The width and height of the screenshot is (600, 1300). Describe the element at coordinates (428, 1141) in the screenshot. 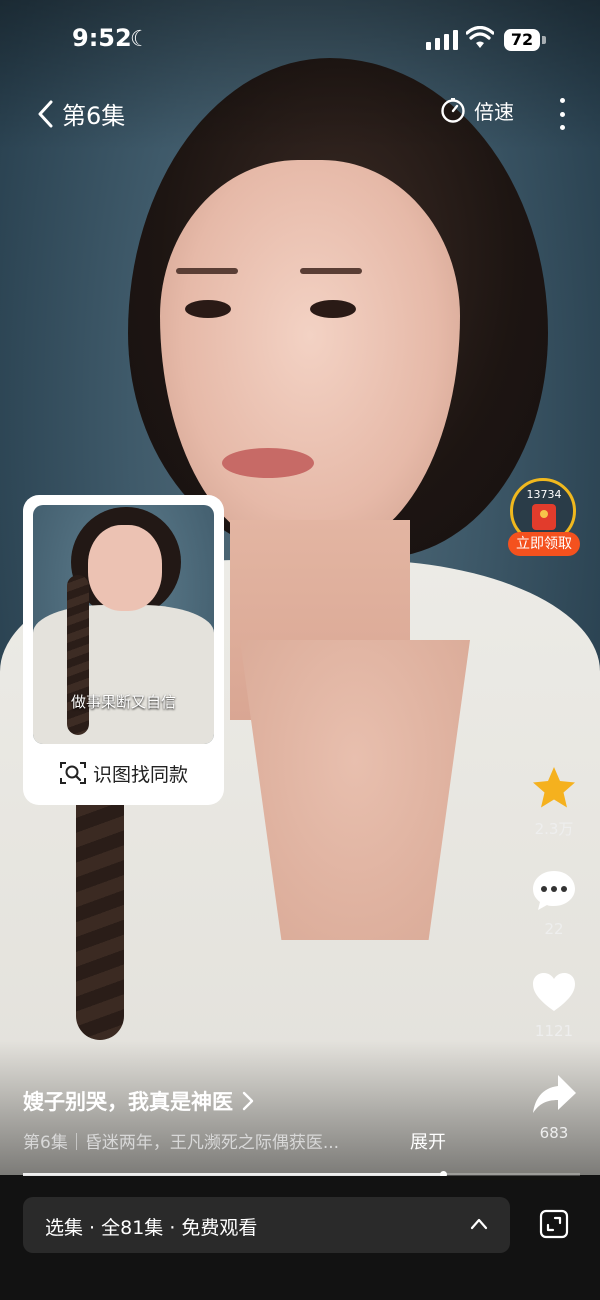

I see `expand-description-button: 展开` at that location.